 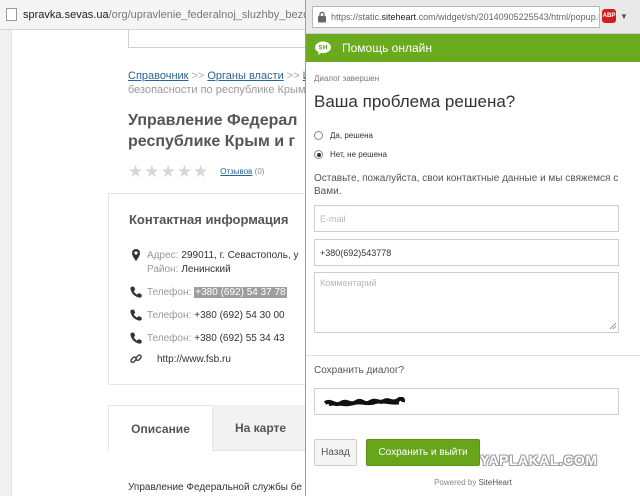 What do you see at coordinates (466, 218) in the screenshot?
I see `email-input` at bounding box center [466, 218].